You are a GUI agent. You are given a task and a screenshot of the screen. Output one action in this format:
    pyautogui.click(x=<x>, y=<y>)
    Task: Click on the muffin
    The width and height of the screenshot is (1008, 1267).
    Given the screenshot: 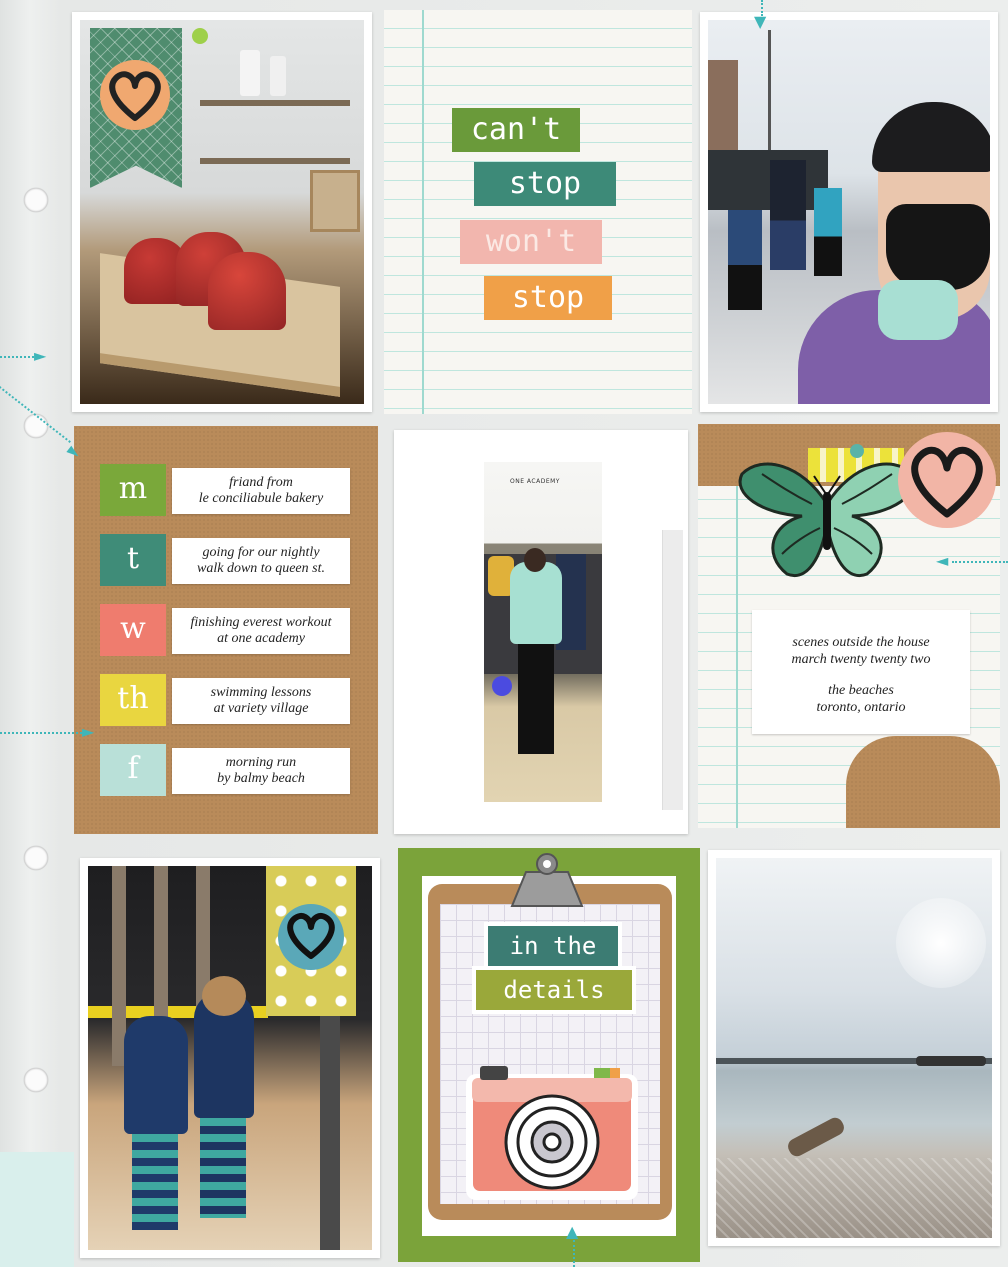 What is the action you would take?
    pyautogui.click(x=247, y=291)
    